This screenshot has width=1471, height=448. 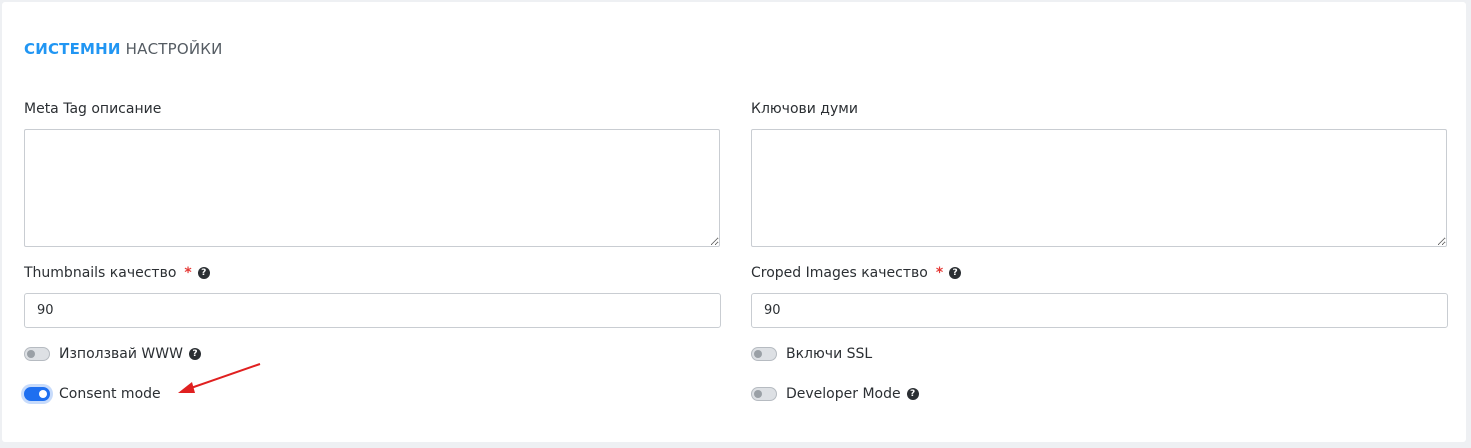 I want to click on keywords-label: Ключови думи, so click(x=804, y=109).